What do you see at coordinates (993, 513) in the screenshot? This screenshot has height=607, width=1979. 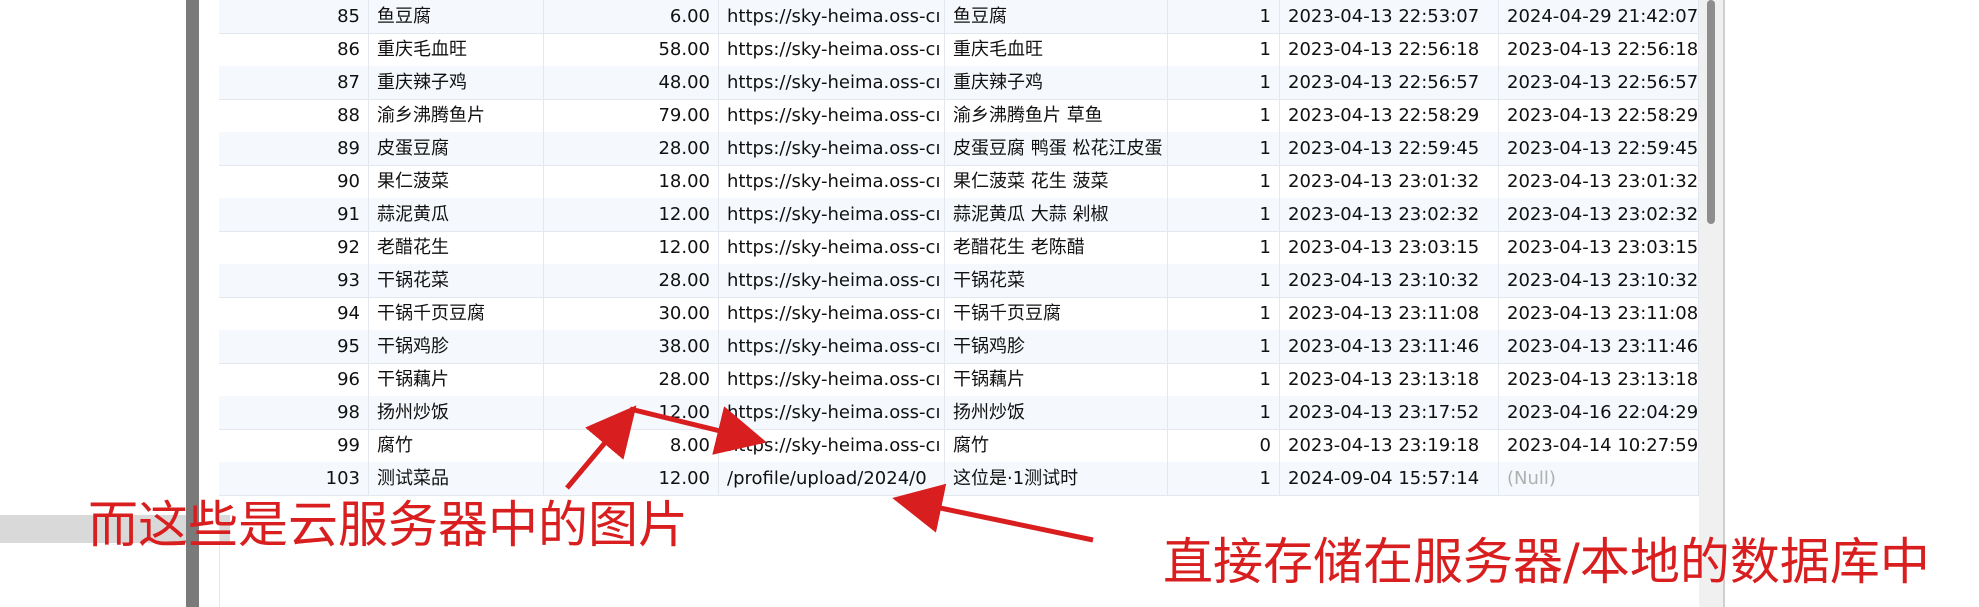 I see `arrow-to-local-path` at bounding box center [993, 513].